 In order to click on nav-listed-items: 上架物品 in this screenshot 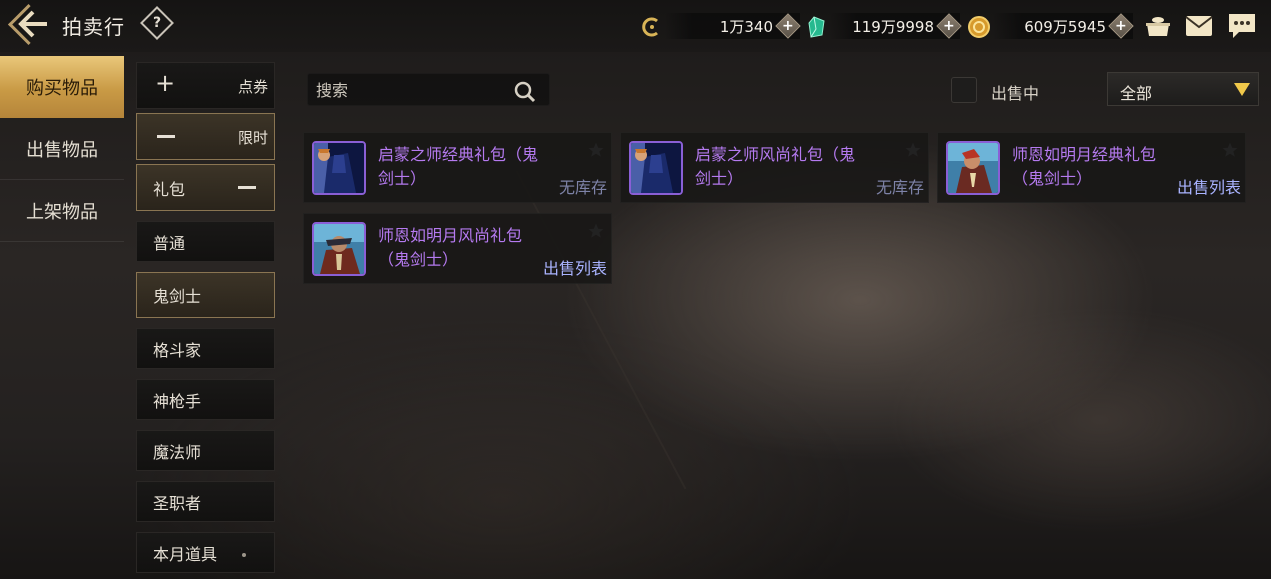, I will do `click(62, 211)`.